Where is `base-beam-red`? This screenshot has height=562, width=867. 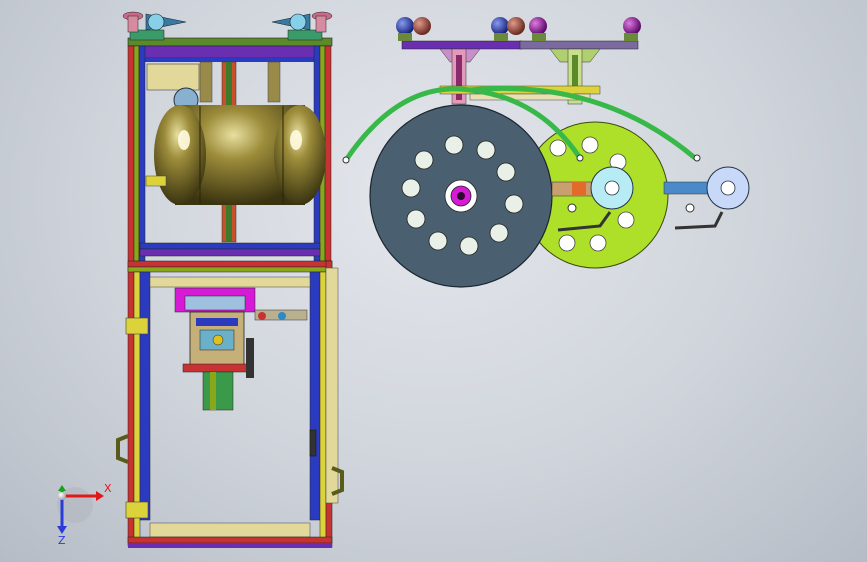
base-beam-red is located at coordinates (230, 540).